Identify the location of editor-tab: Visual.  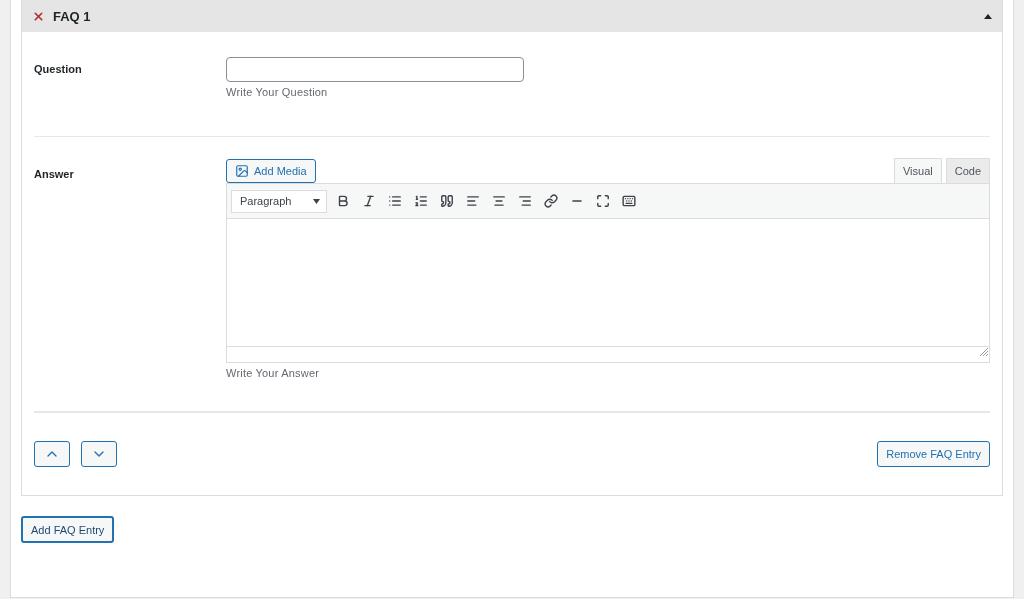
(917, 170).